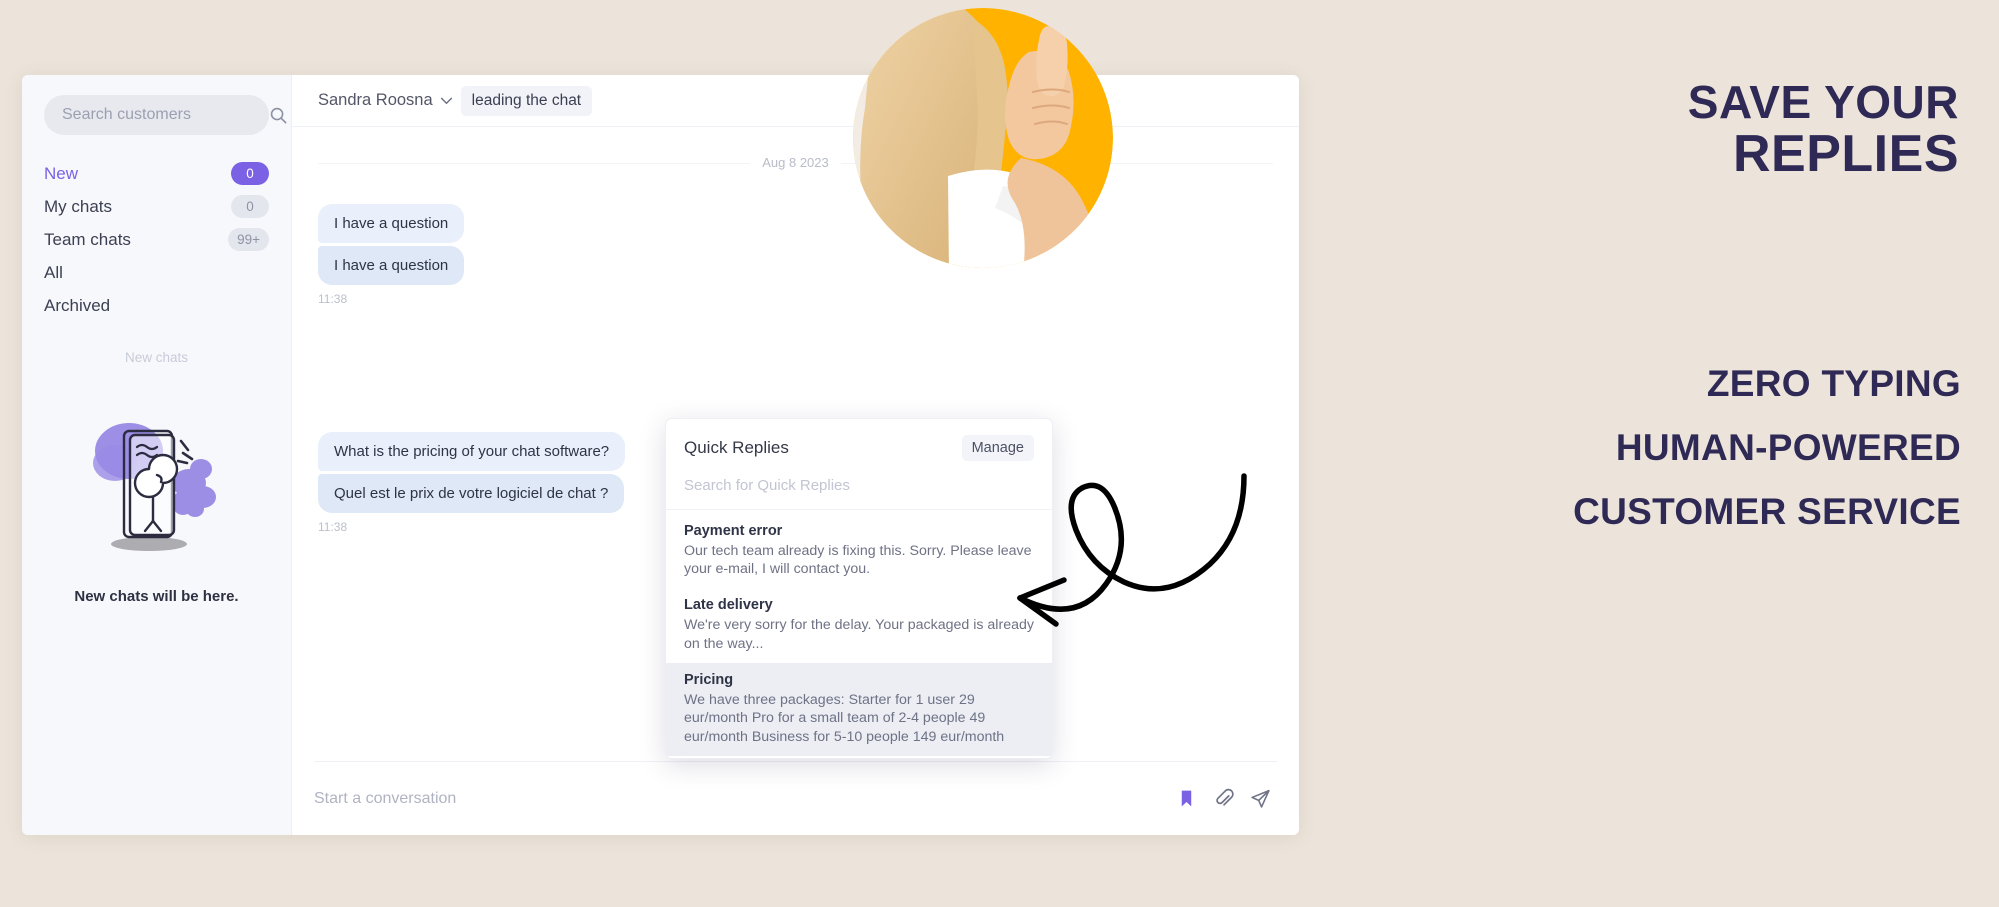 This screenshot has height=907, width=1999. Describe the element at coordinates (156, 272) in the screenshot. I see `sidebar-item-all: All` at that location.